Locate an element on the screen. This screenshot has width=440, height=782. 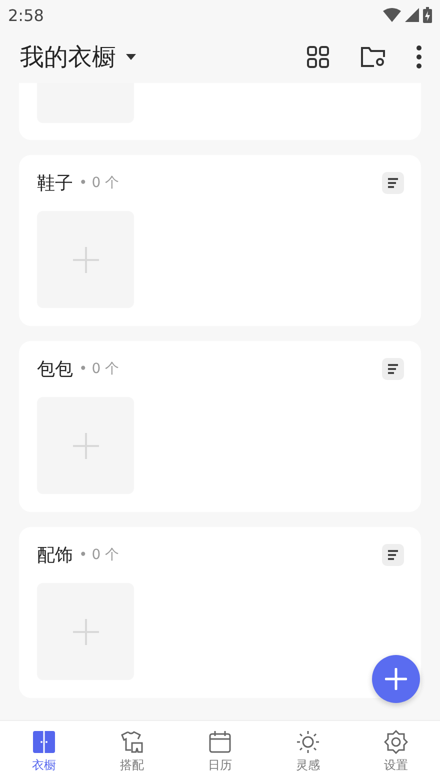
nav-tab: 灵感 is located at coordinates (308, 751).